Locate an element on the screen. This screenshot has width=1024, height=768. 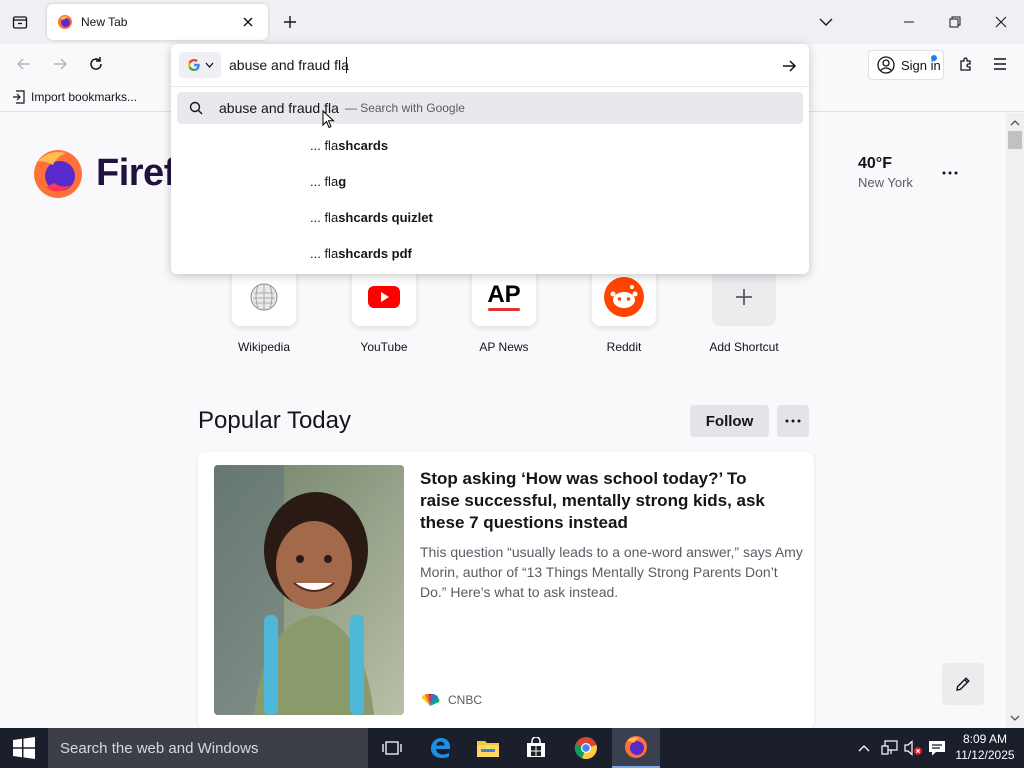
weather-temperature: 40°F is located at coordinates (875, 163).